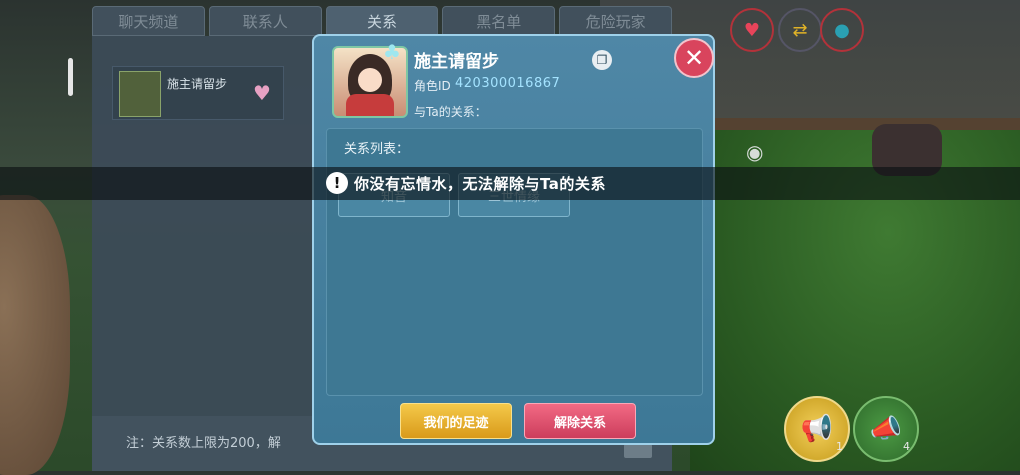 The height and width of the screenshot is (475, 1020). I want to click on tab-relationships: 关系, so click(382, 21).